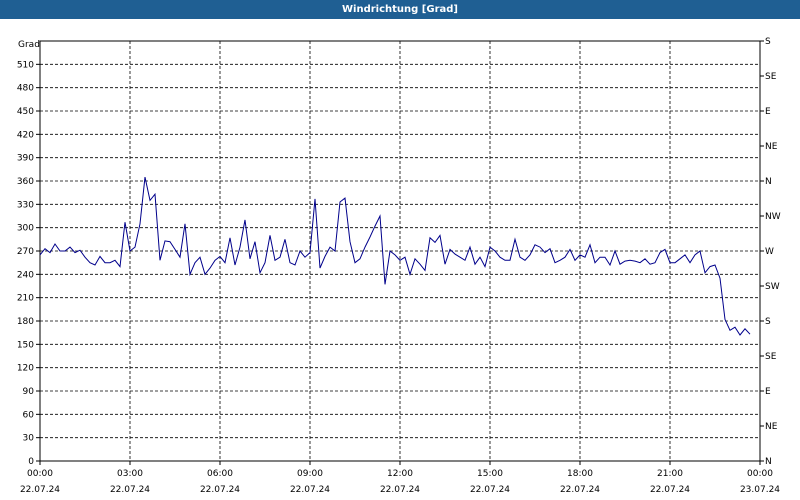  I want to click on left-tick-label: 270, so click(25, 252).